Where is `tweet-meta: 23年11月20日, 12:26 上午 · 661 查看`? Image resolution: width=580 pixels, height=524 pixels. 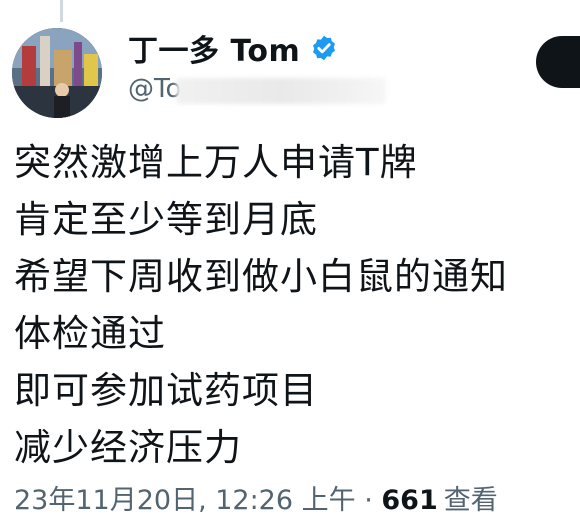 tweet-meta: 23年11月20日, 12:26 上午 · 661 查看 is located at coordinates (256, 497).